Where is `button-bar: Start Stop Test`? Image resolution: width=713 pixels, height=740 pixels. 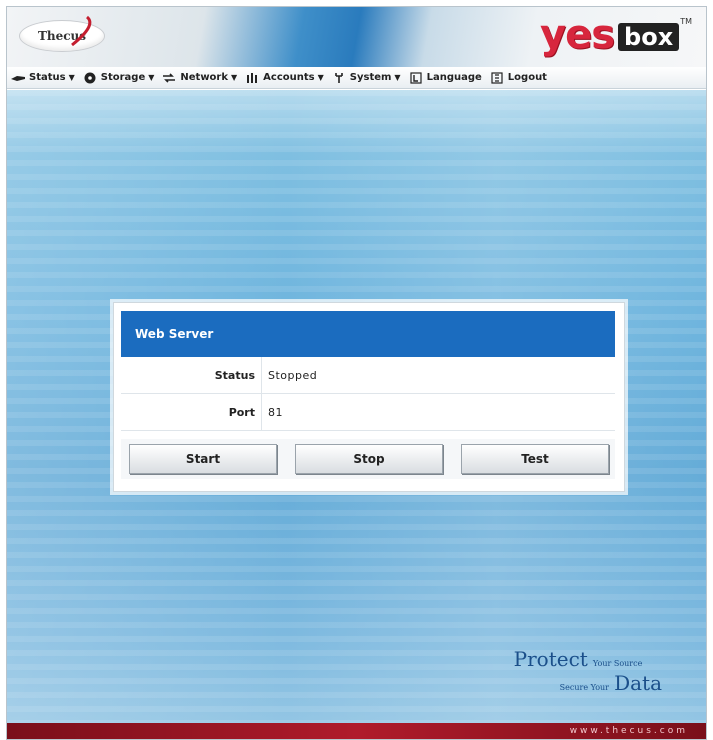 button-bar: Start Stop Test is located at coordinates (368, 459).